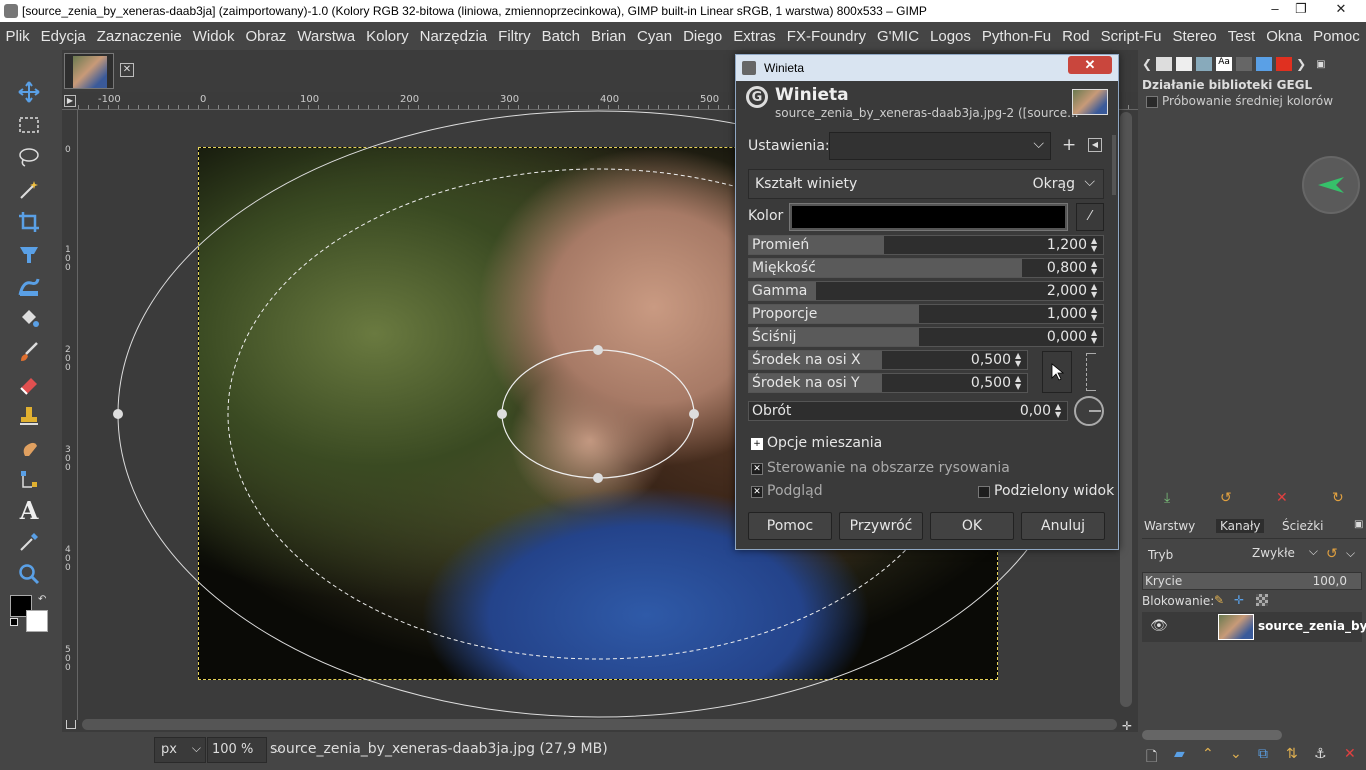 Image resolution: width=1366 pixels, height=770 pixels. Describe the element at coordinates (1284, 64) in the screenshot. I see `colors-tab-icon` at that location.